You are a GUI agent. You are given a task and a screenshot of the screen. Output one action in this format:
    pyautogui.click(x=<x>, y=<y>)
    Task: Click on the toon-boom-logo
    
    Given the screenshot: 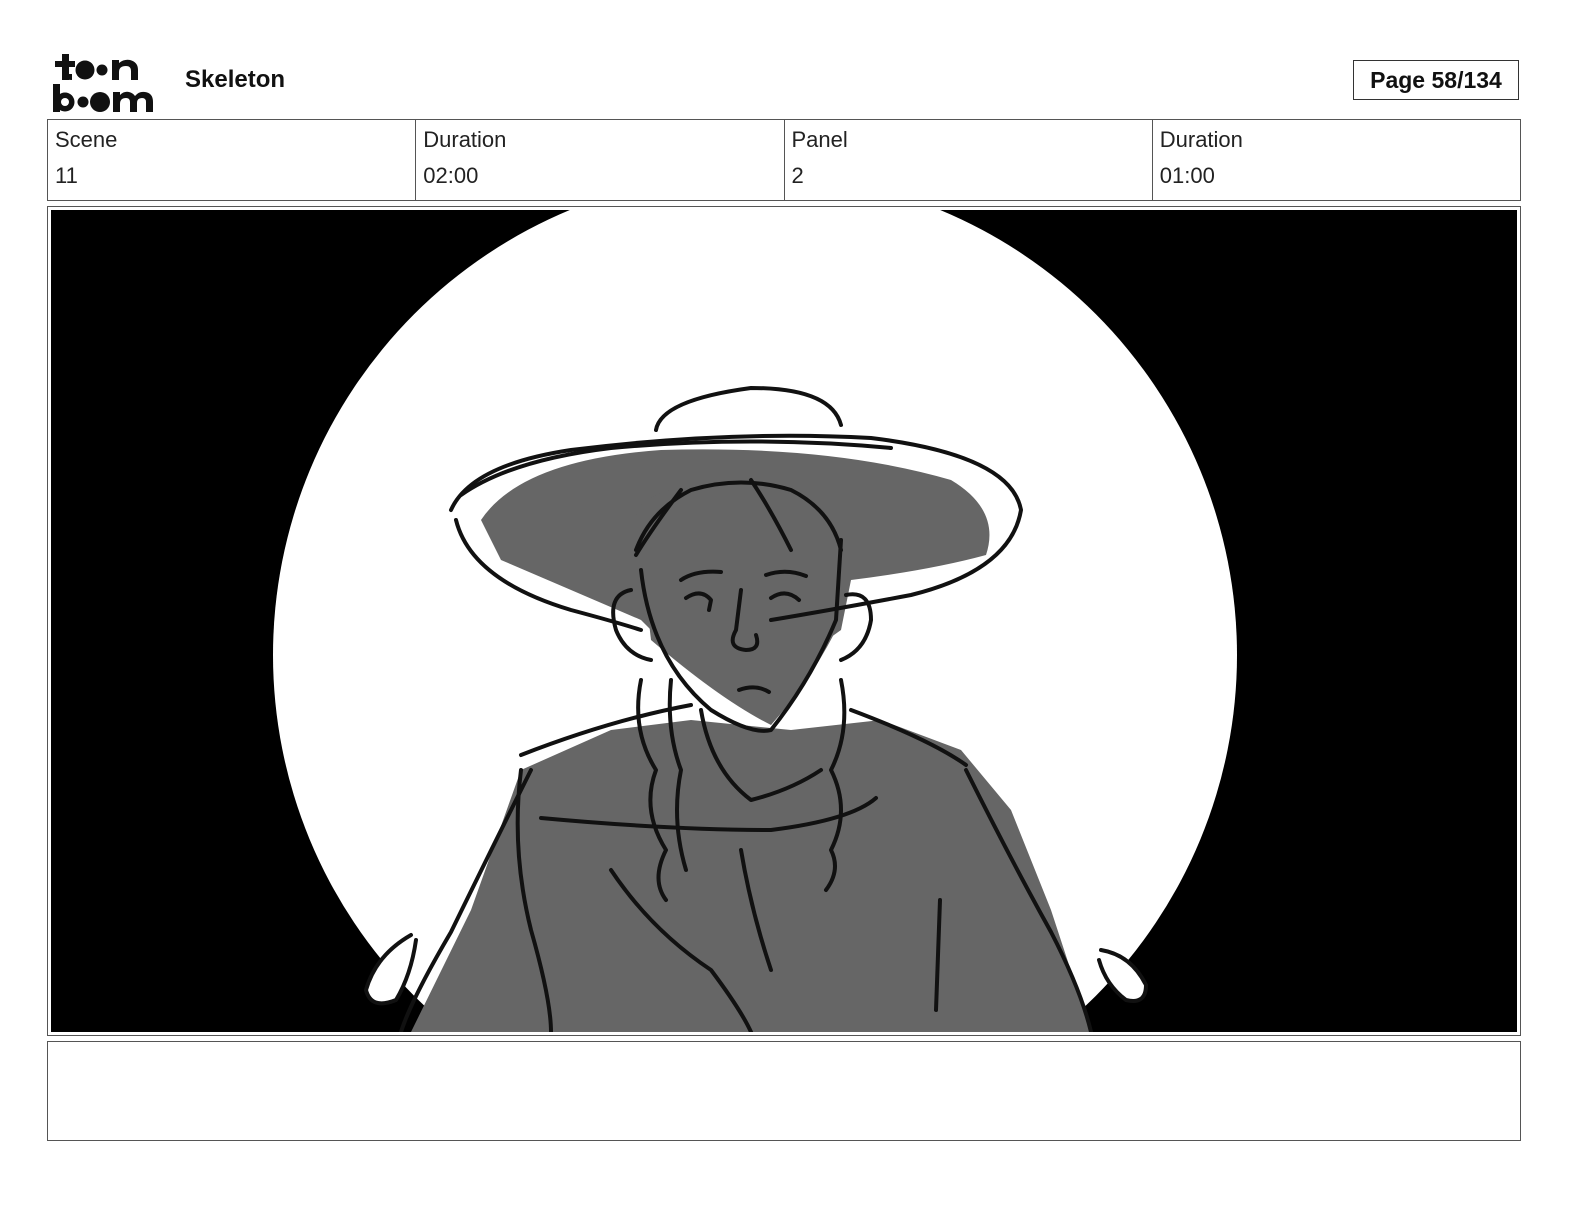 What is the action you would take?
    pyautogui.click(x=103, y=83)
    